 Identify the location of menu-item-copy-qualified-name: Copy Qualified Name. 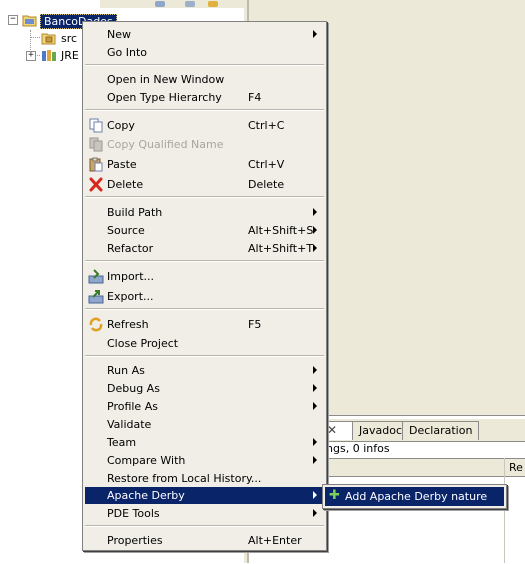
(204, 144).